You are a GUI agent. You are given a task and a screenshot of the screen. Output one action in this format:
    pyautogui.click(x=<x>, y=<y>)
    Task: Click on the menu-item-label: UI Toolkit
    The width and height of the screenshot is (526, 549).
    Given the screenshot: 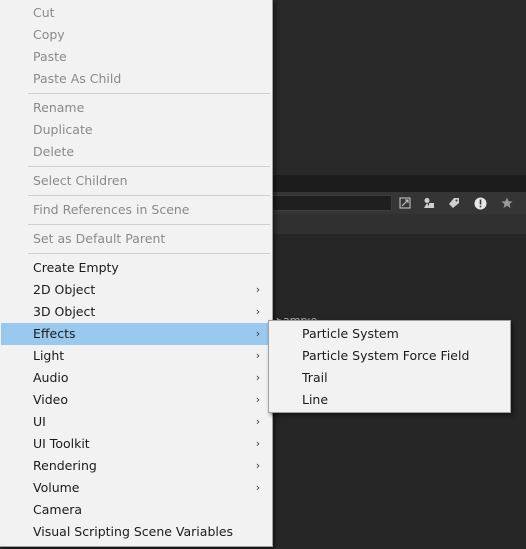 What is the action you would take?
    pyautogui.click(x=61, y=443)
    